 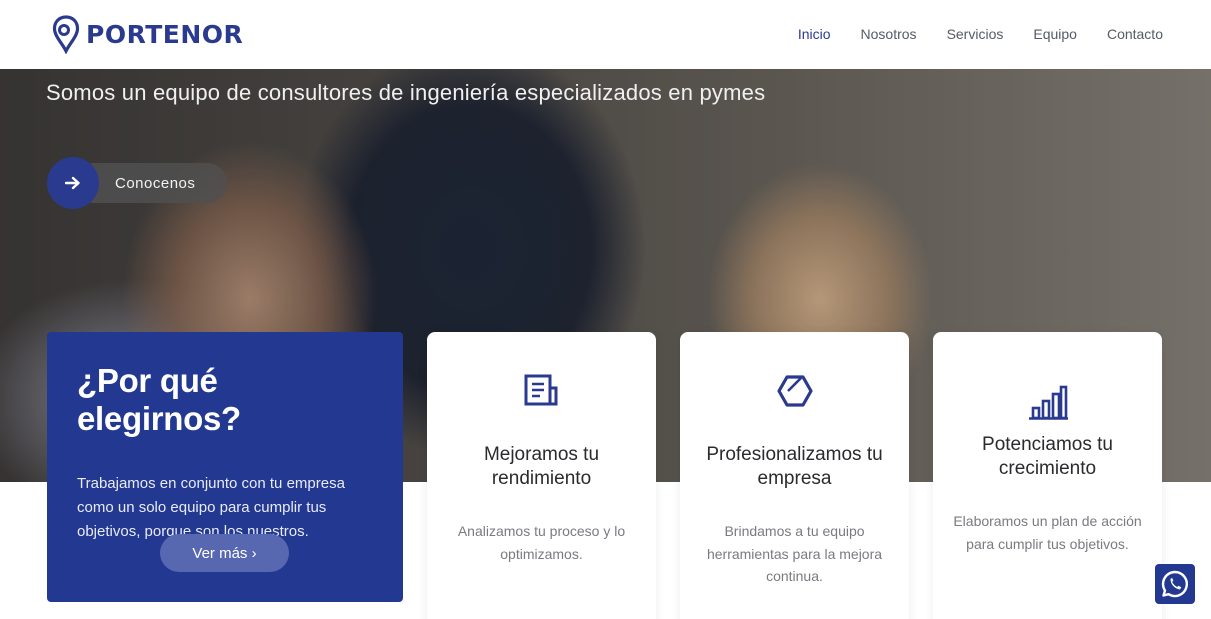 I want to click on conocenos-button: Conocenos, so click(x=137, y=183).